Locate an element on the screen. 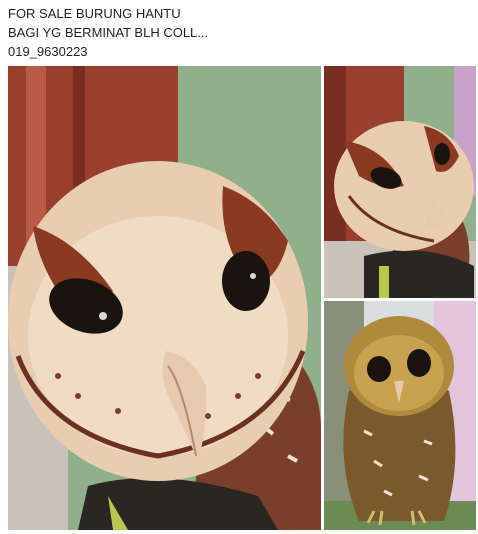 The height and width of the screenshot is (534, 478). owl-full-body-image is located at coordinates (400, 415).